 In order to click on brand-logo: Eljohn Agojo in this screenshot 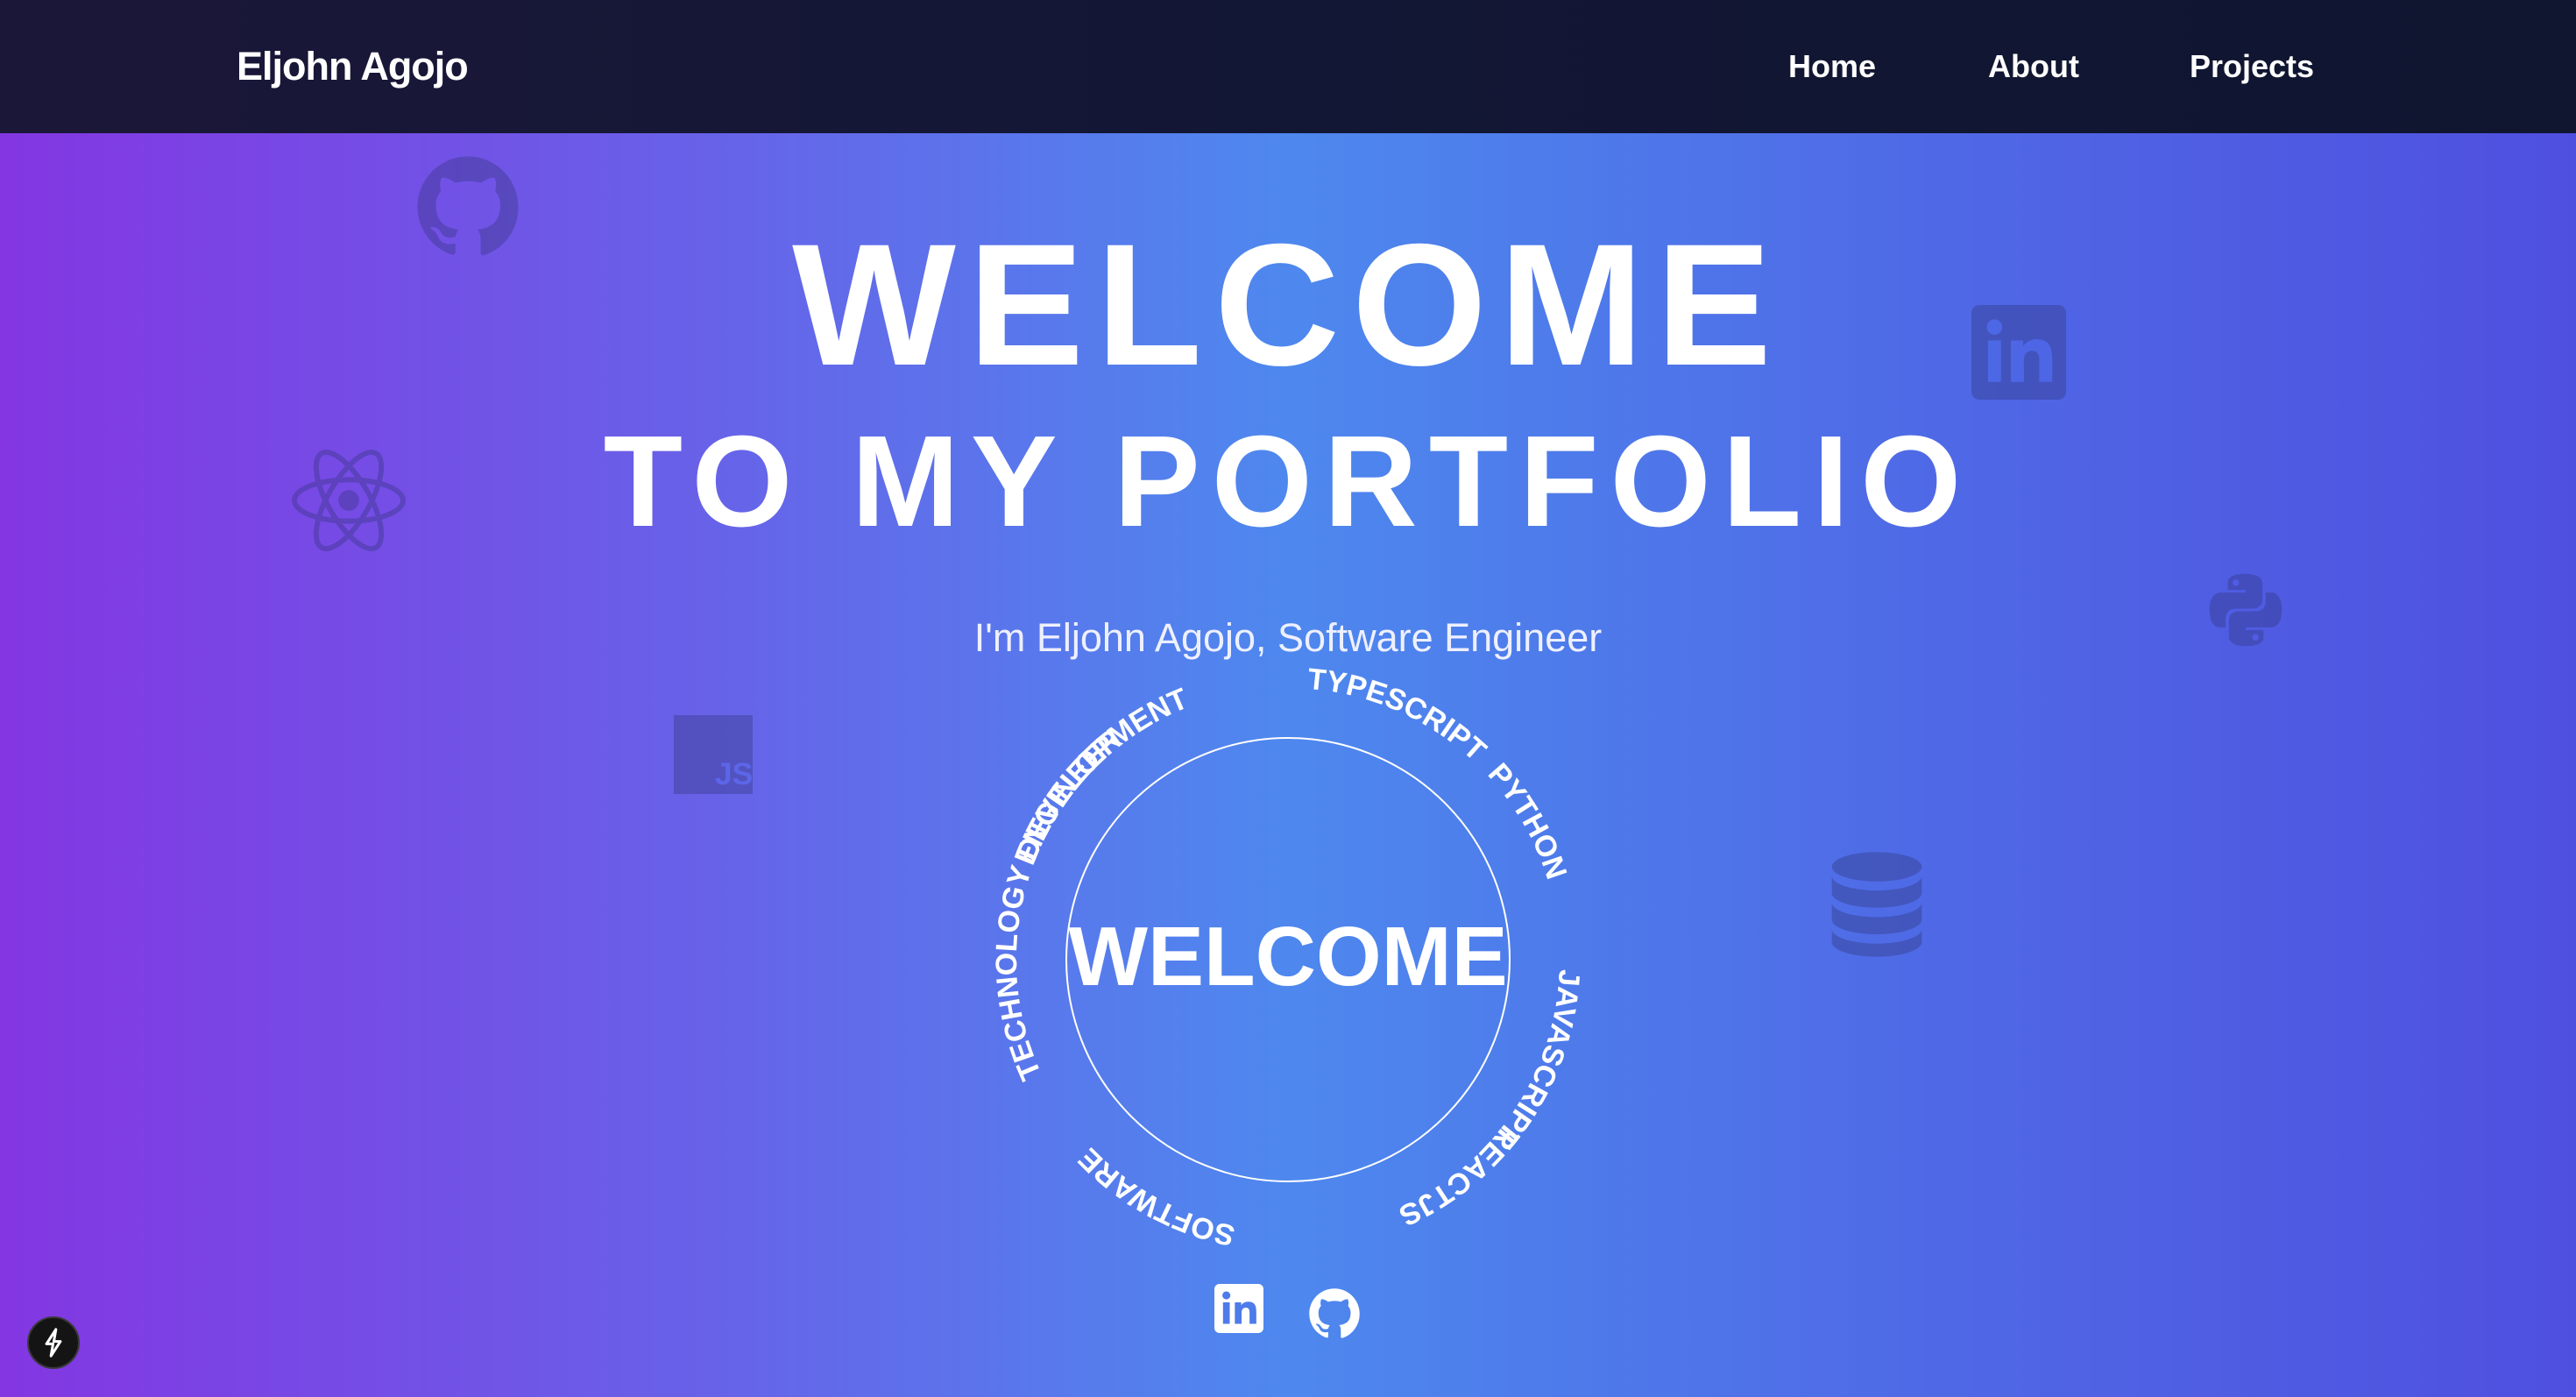, I will do `click(353, 66)`.